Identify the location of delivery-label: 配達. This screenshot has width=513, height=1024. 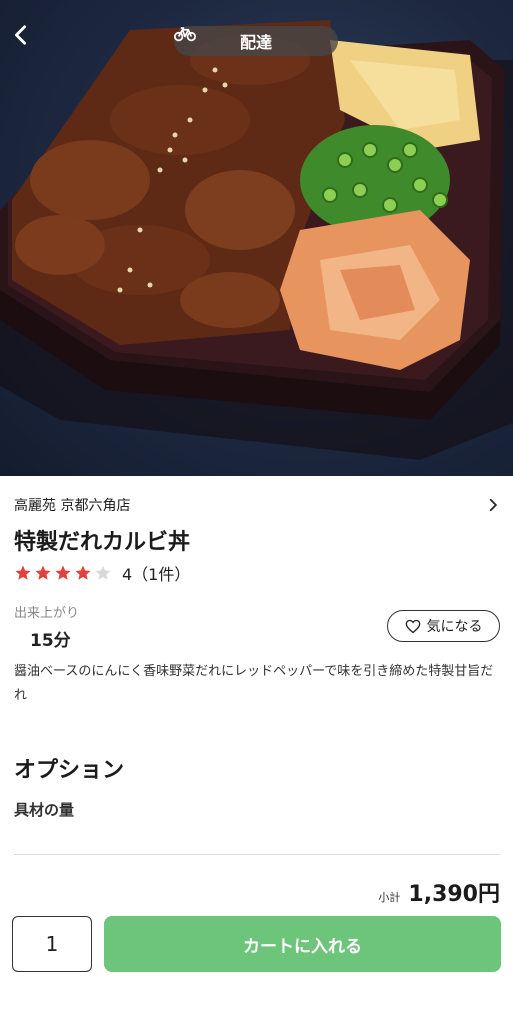
(255, 42).